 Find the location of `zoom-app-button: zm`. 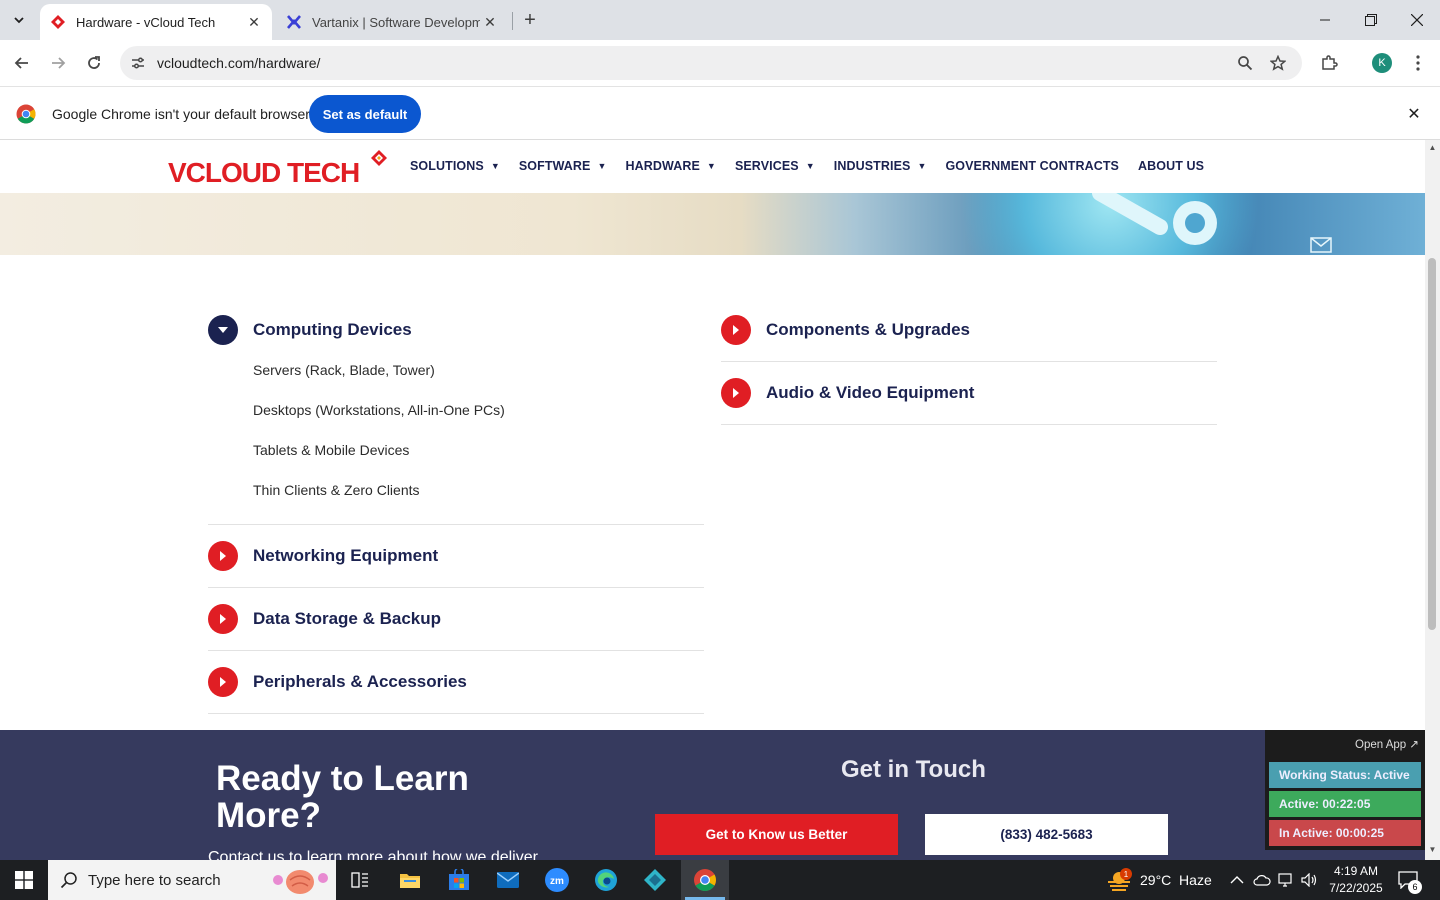

zoom-app-button: zm is located at coordinates (557, 880).